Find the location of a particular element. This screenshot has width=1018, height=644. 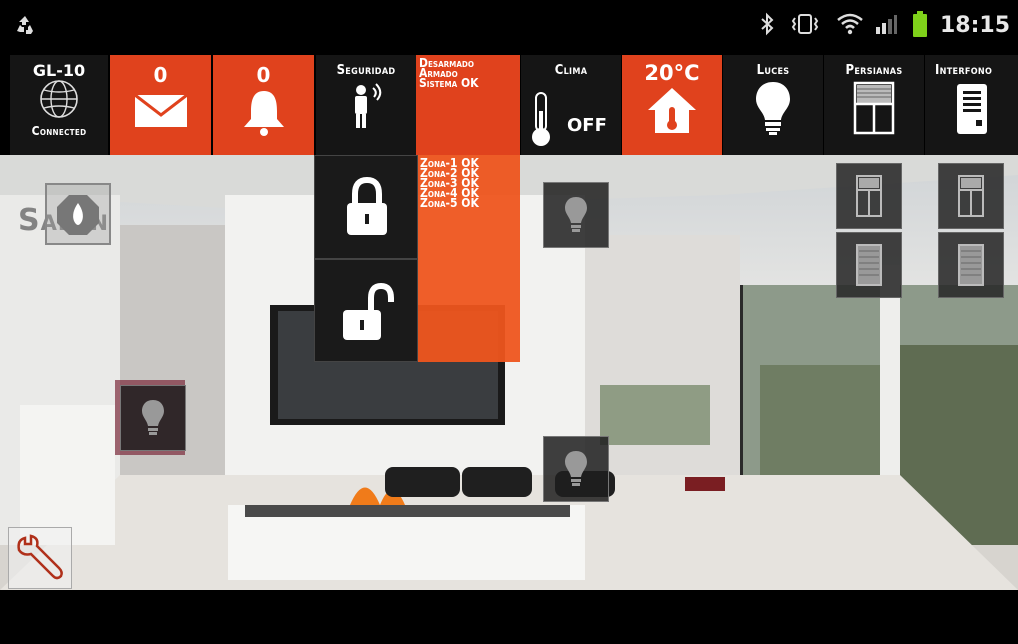

settings-button is located at coordinates (40, 558).